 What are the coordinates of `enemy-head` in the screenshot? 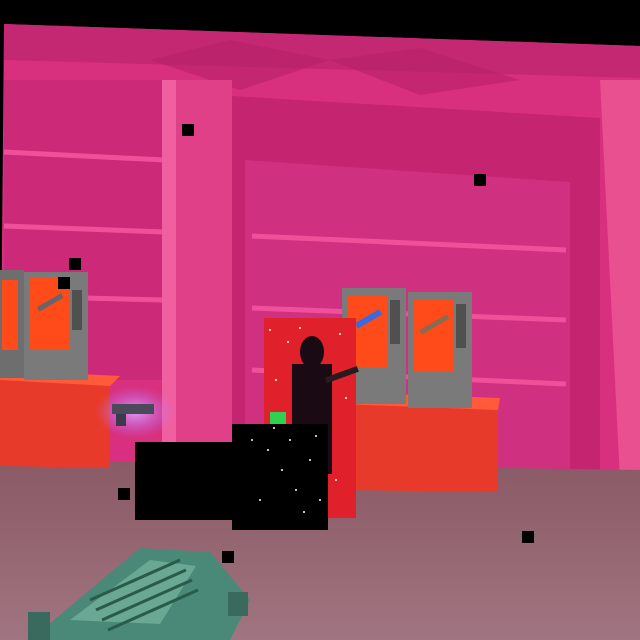 It's located at (312, 352).